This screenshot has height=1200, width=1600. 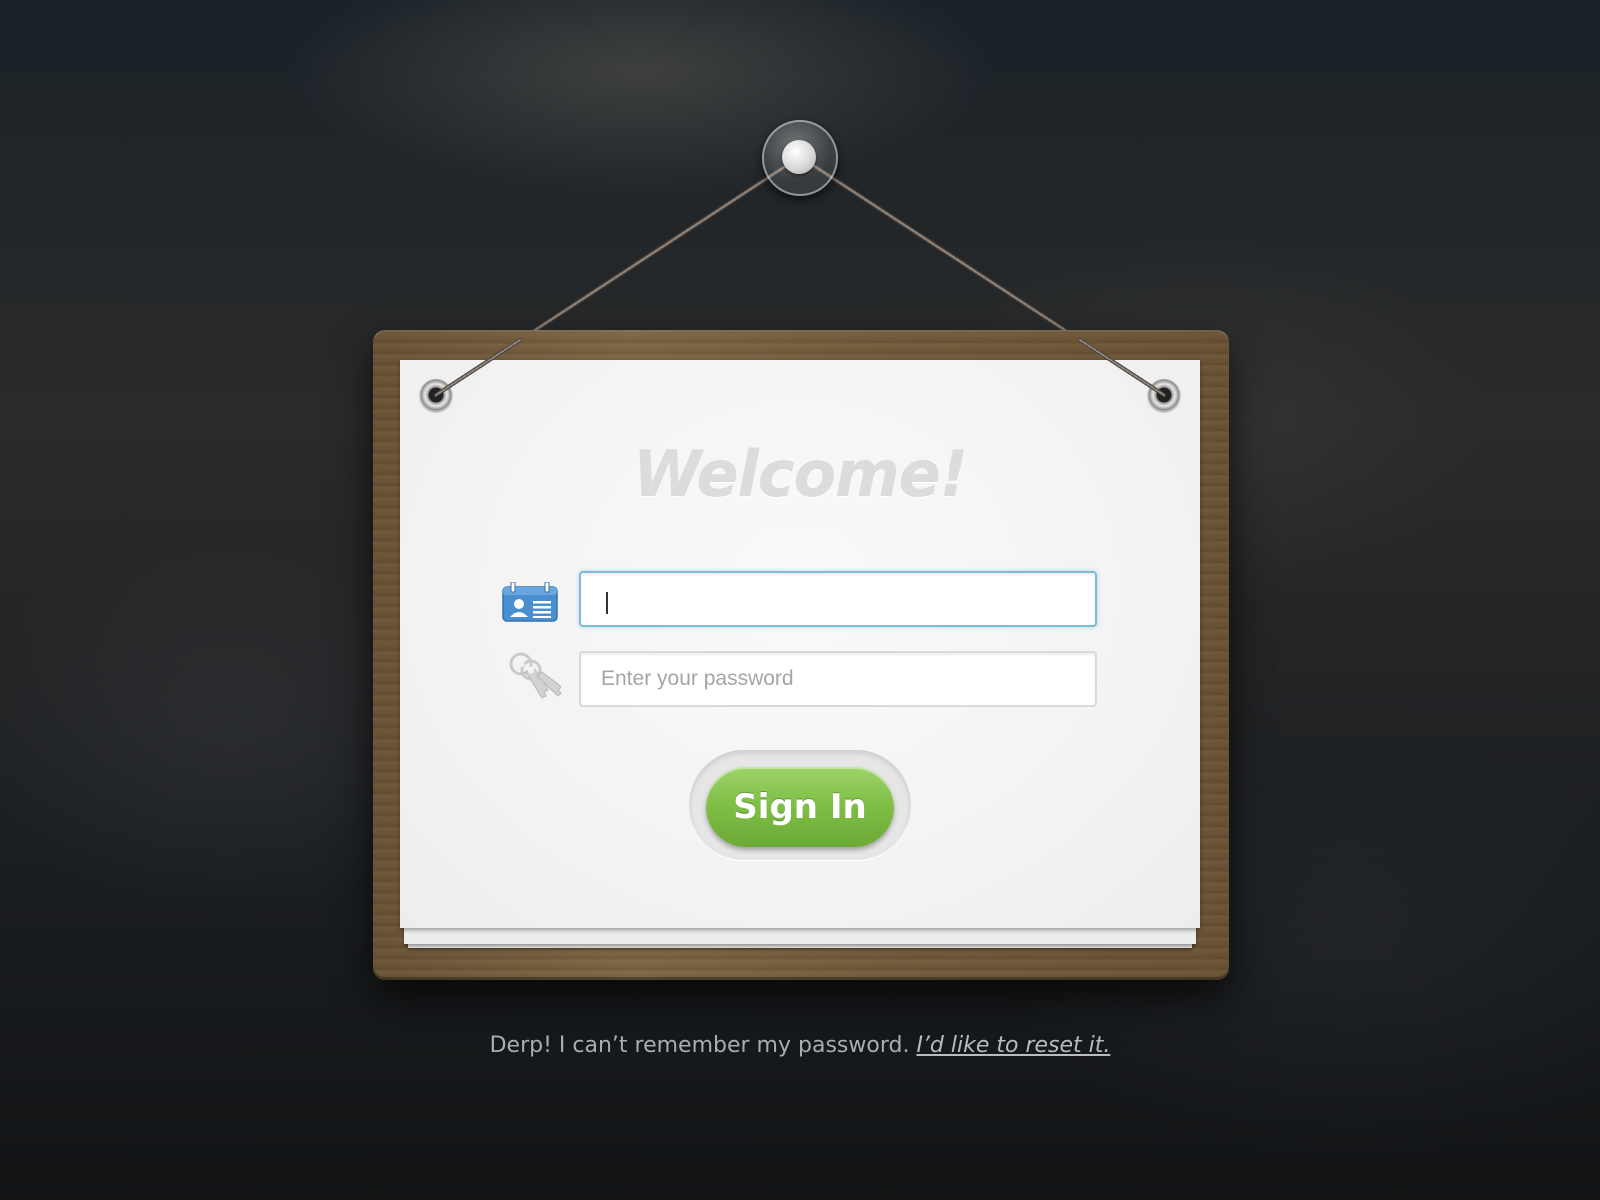 What do you see at coordinates (838, 679) in the screenshot?
I see `password-input` at bounding box center [838, 679].